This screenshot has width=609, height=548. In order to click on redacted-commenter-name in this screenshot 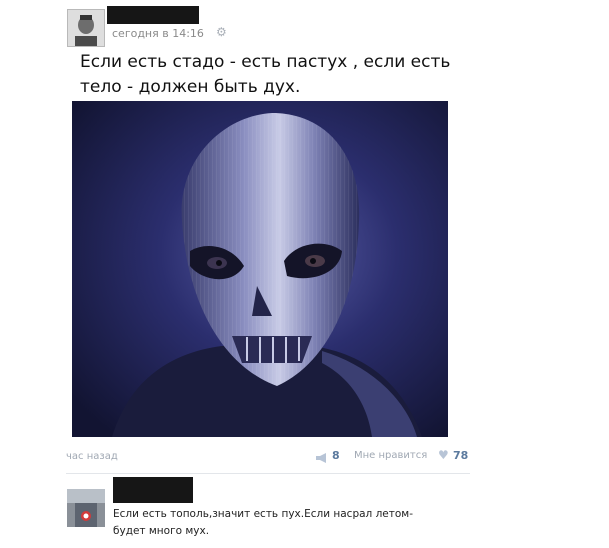, I will do `click(153, 490)`.